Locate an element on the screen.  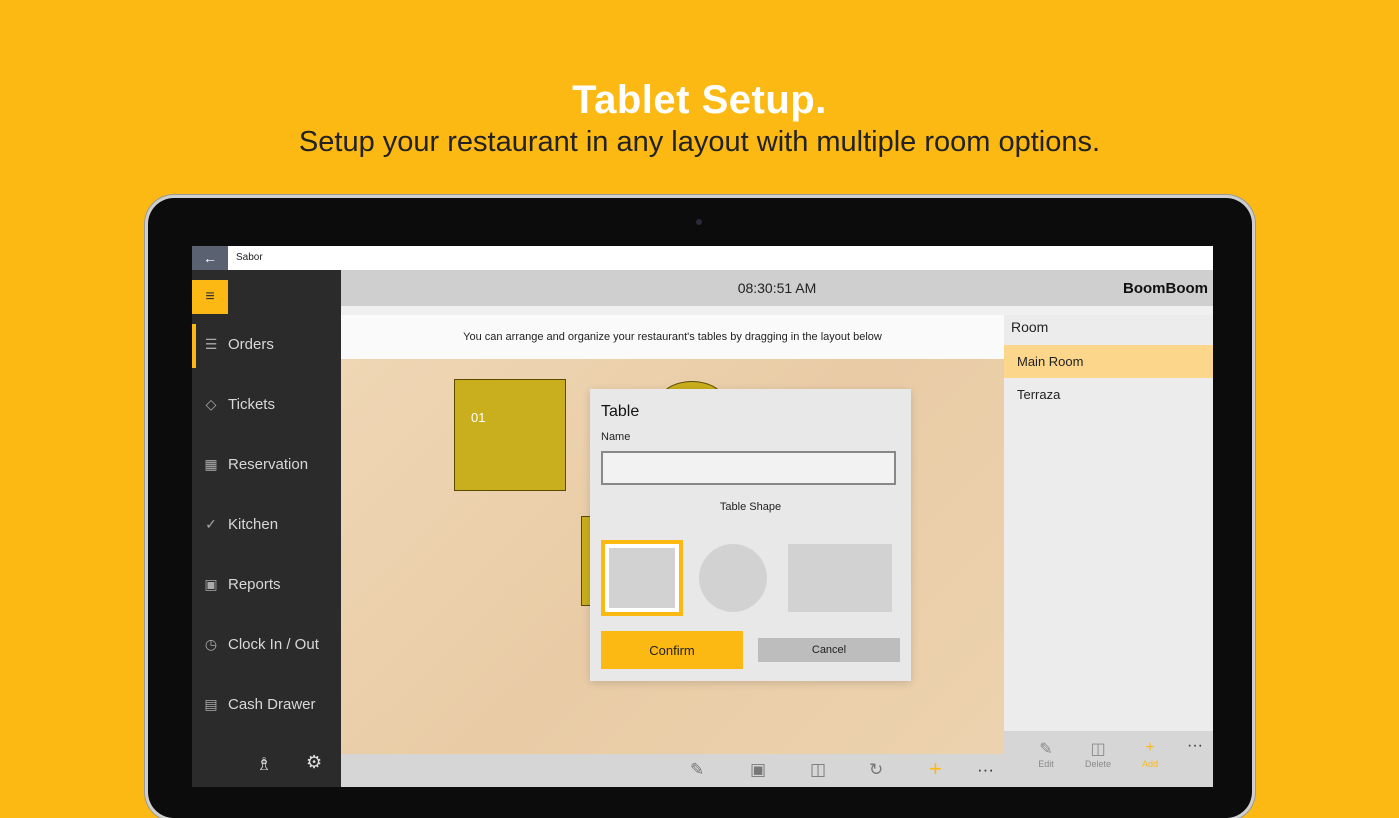
app-name: Sabor is located at coordinates (249, 257).